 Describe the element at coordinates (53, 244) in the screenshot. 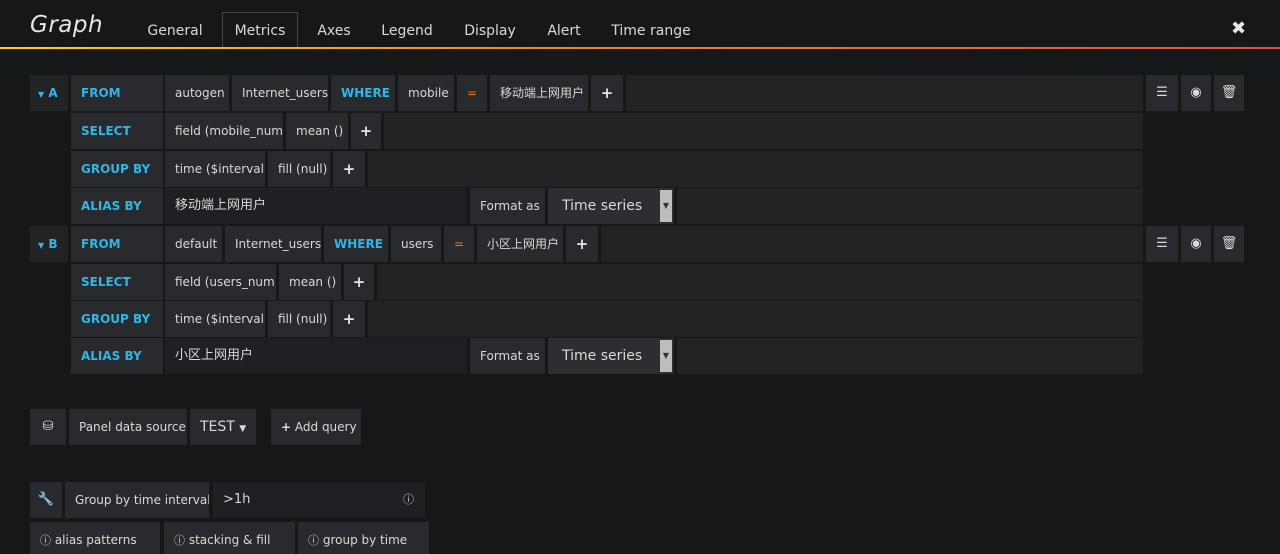

I see `query-ref-letter: B` at that location.